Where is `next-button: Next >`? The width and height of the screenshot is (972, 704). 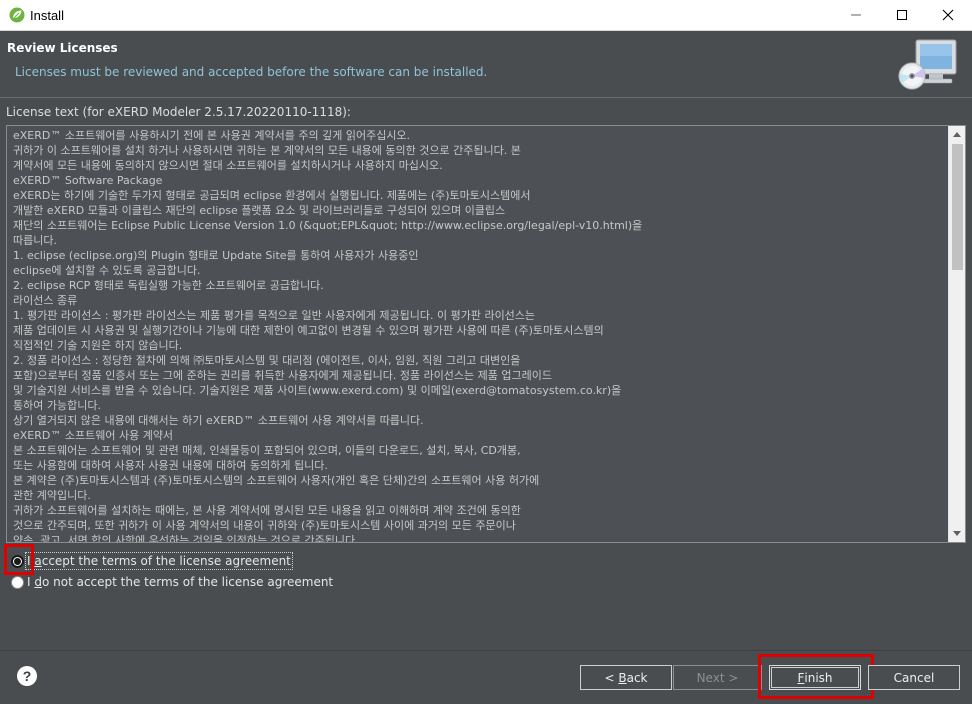
next-button: Next > is located at coordinates (717, 677).